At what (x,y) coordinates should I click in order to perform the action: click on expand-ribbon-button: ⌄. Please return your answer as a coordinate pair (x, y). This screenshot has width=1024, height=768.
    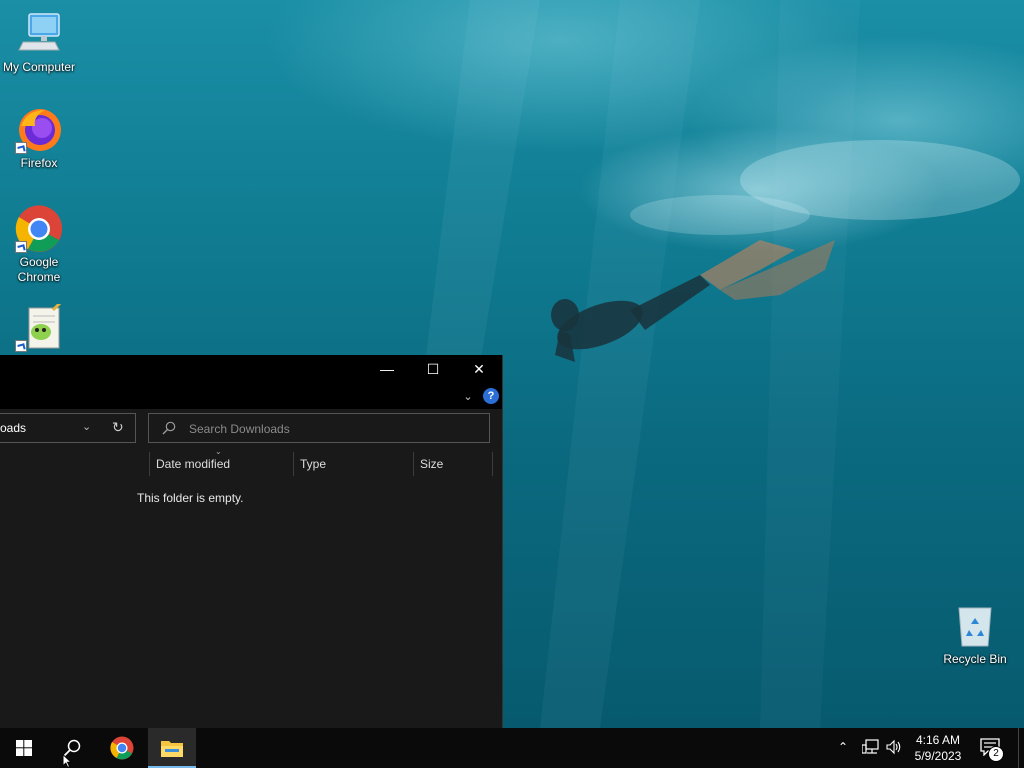
    Looking at the image, I should click on (468, 396).